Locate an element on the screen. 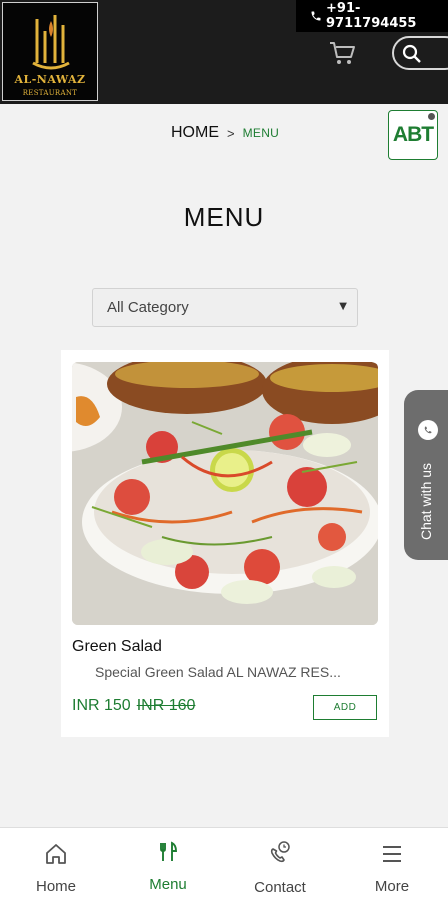 Image resolution: width=448 pixels, height=900 pixels. nav-item-more: More is located at coordinates (392, 864).